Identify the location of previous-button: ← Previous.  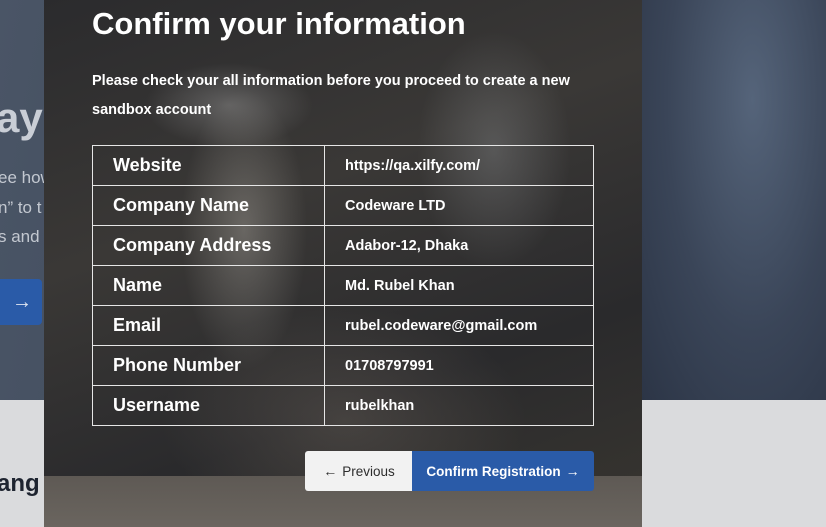
(359, 471).